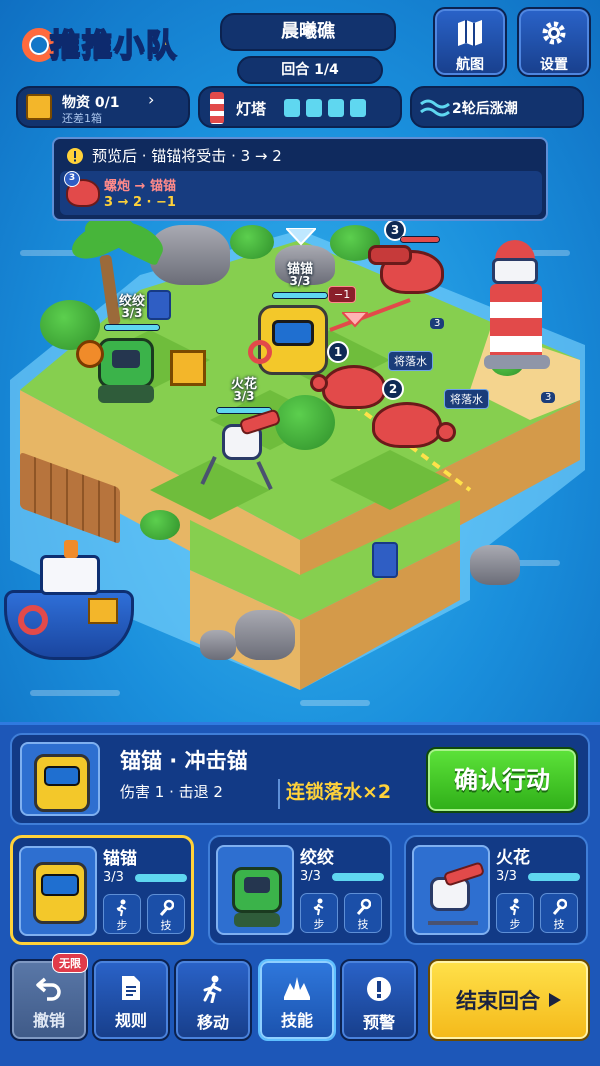 Image resolution: width=600 pixels, height=1066 pixels. Describe the element at coordinates (217, 108) in the screenshot. I see `lighthouse-icon` at that location.